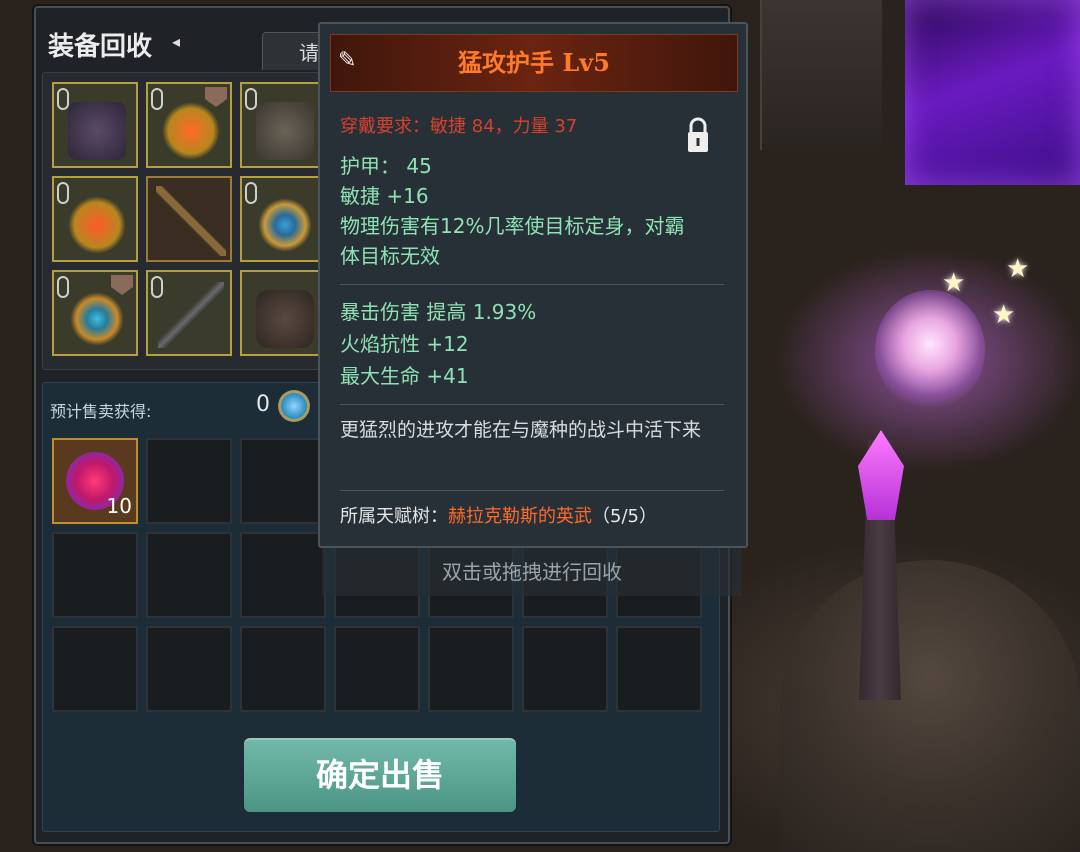  I want to click on sword-icon, so click(191, 315).